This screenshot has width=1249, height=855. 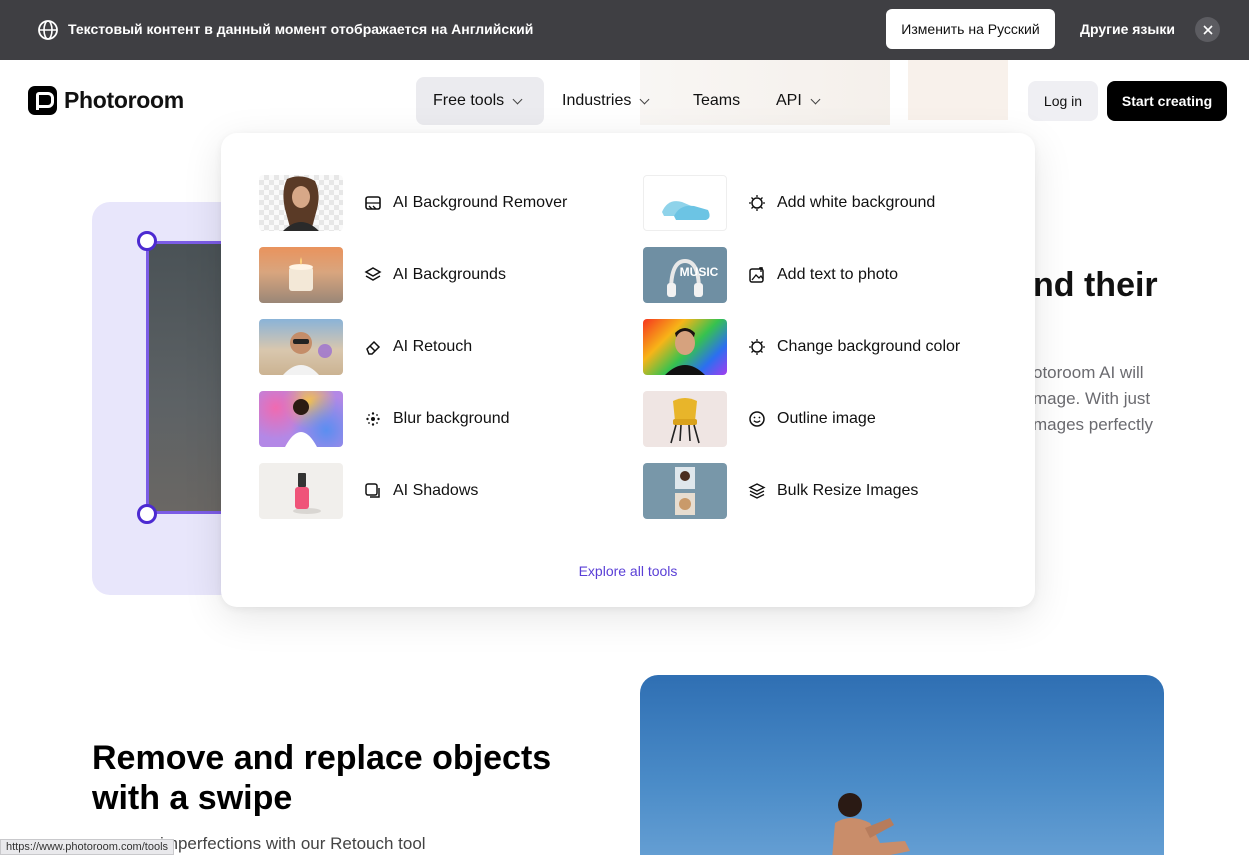 I want to click on background-remover-icon, so click(x=373, y=203).